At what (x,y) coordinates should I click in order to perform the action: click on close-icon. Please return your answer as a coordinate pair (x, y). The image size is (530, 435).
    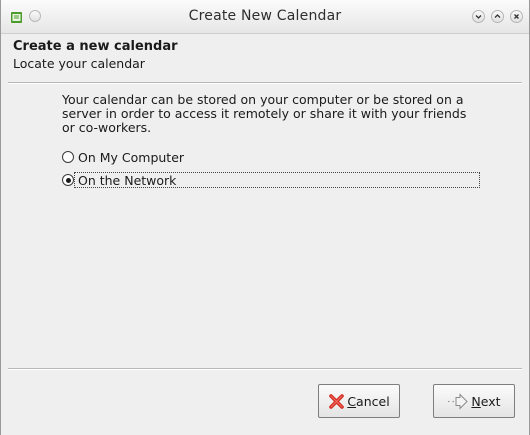
    Looking at the image, I should click on (516, 16).